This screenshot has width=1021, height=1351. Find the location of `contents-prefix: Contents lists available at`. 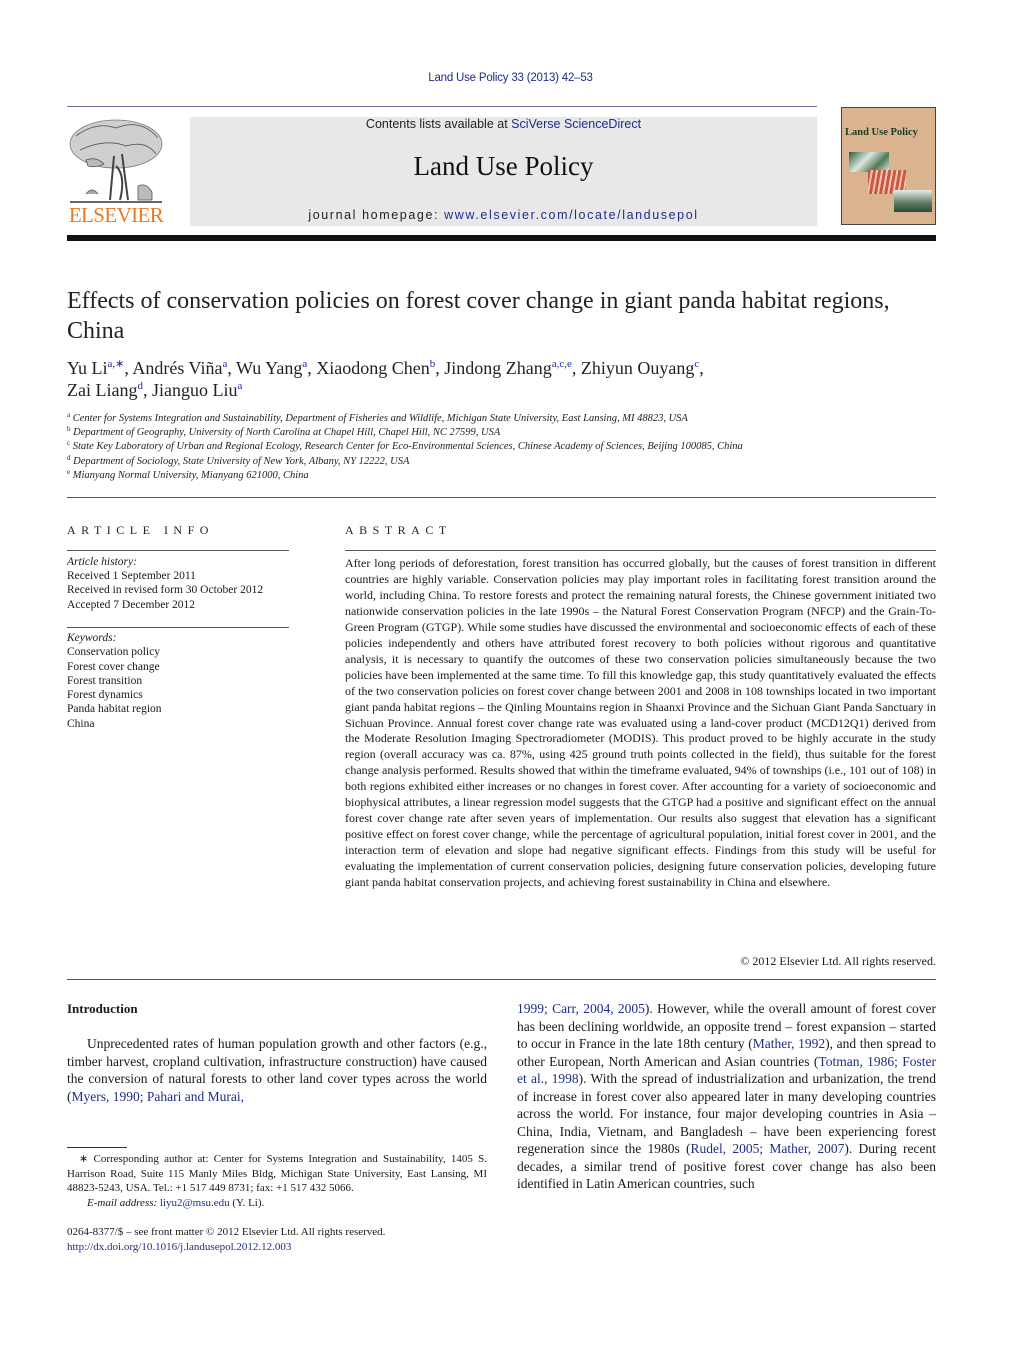

contents-prefix: Contents lists available at is located at coordinates (438, 124).